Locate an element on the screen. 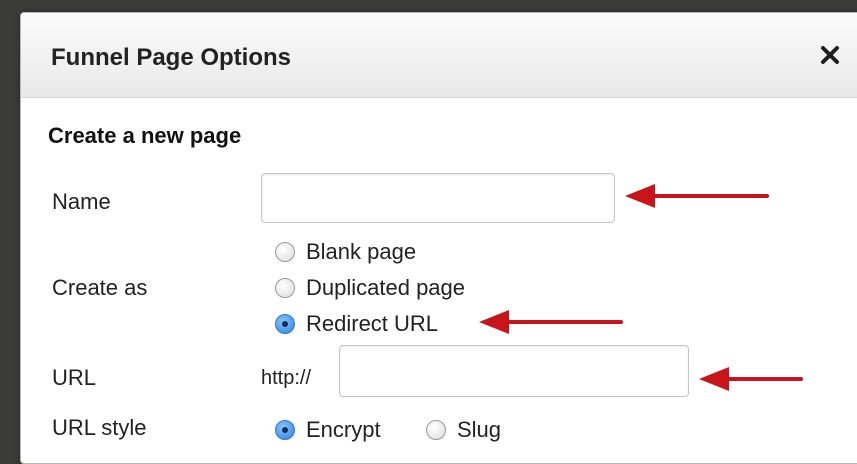 Image resolution: width=857 pixels, height=464 pixels. radio-blank-page: Blank page is located at coordinates (345, 252).